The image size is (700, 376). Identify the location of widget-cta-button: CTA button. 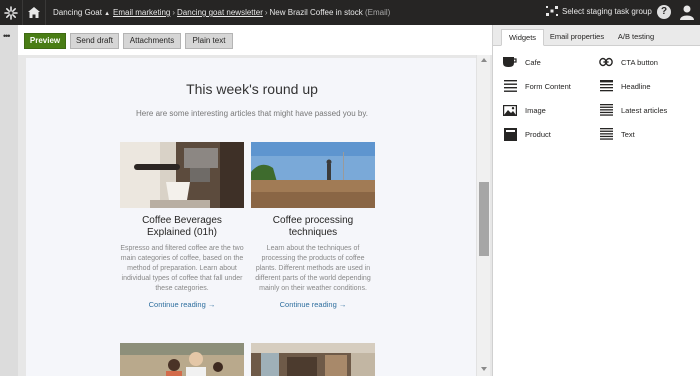
(628, 62).